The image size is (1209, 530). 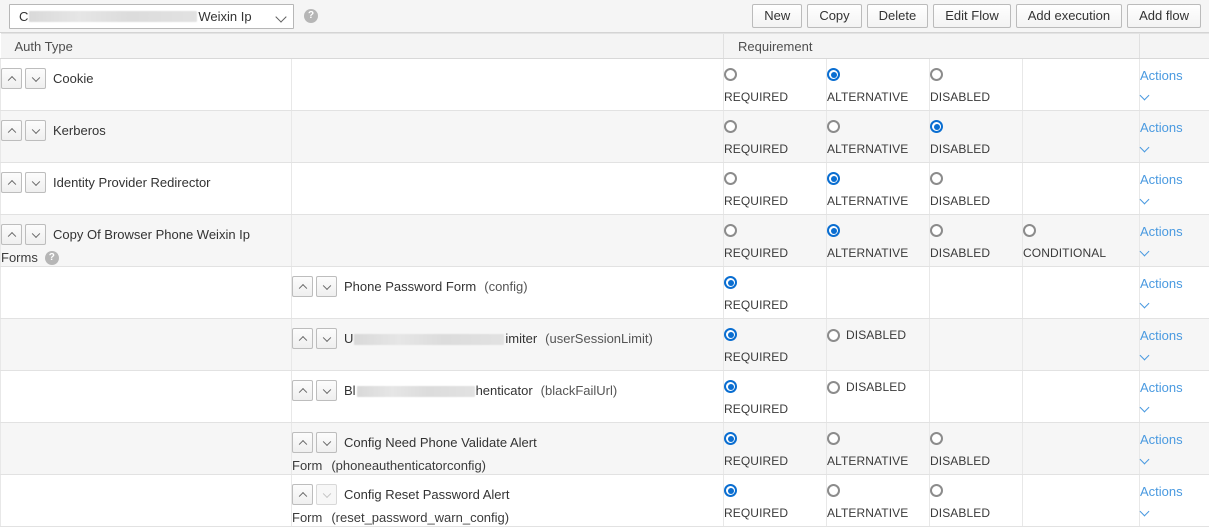 I want to click on requirement-cell-disabled: DISABLED, so click(x=976, y=500).